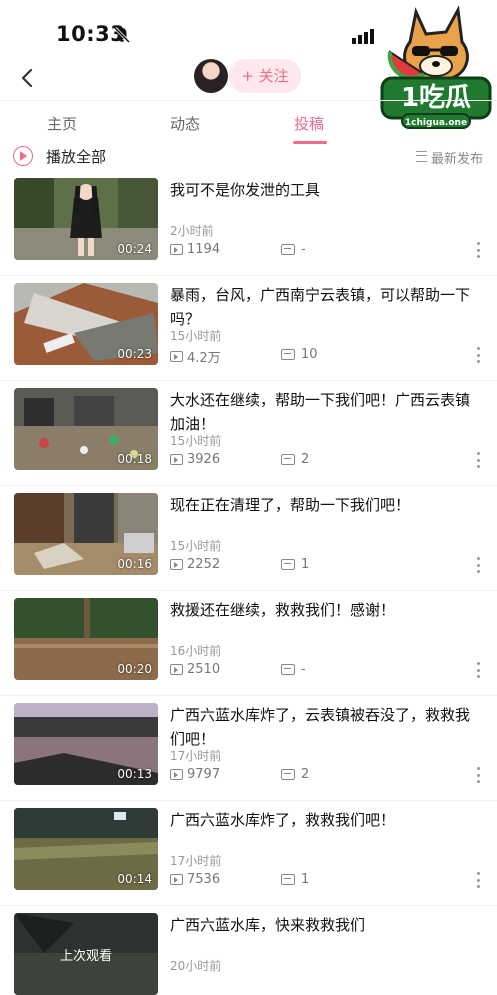 This screenshot has width=497, height=995. Describe the element at coordinates (76, 156) in the screenshot. I see `play-all-button: 播放全部` at that location.